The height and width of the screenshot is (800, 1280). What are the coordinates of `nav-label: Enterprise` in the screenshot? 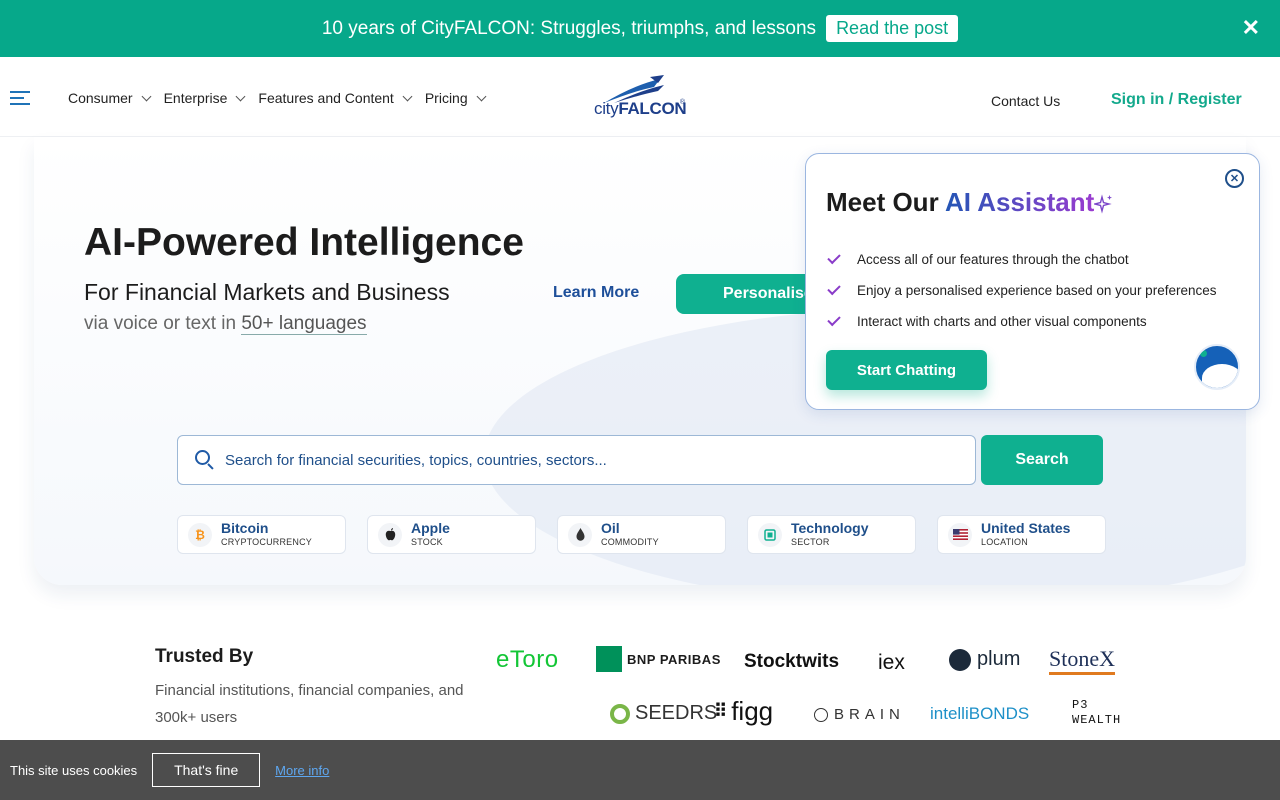 It's located at (195, 98).